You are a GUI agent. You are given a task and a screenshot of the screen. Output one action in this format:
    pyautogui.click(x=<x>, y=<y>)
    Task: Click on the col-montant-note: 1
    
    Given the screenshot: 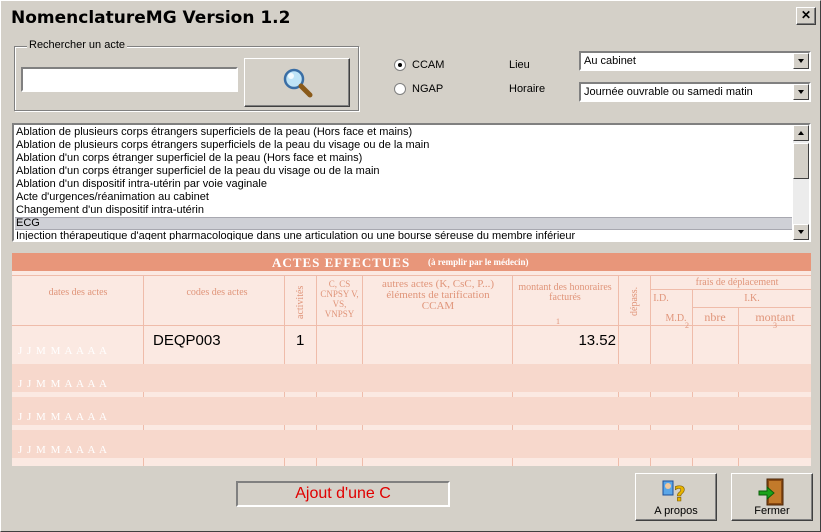 What is the action you would take?
    pyautogui.click(x=558, y=321)
    